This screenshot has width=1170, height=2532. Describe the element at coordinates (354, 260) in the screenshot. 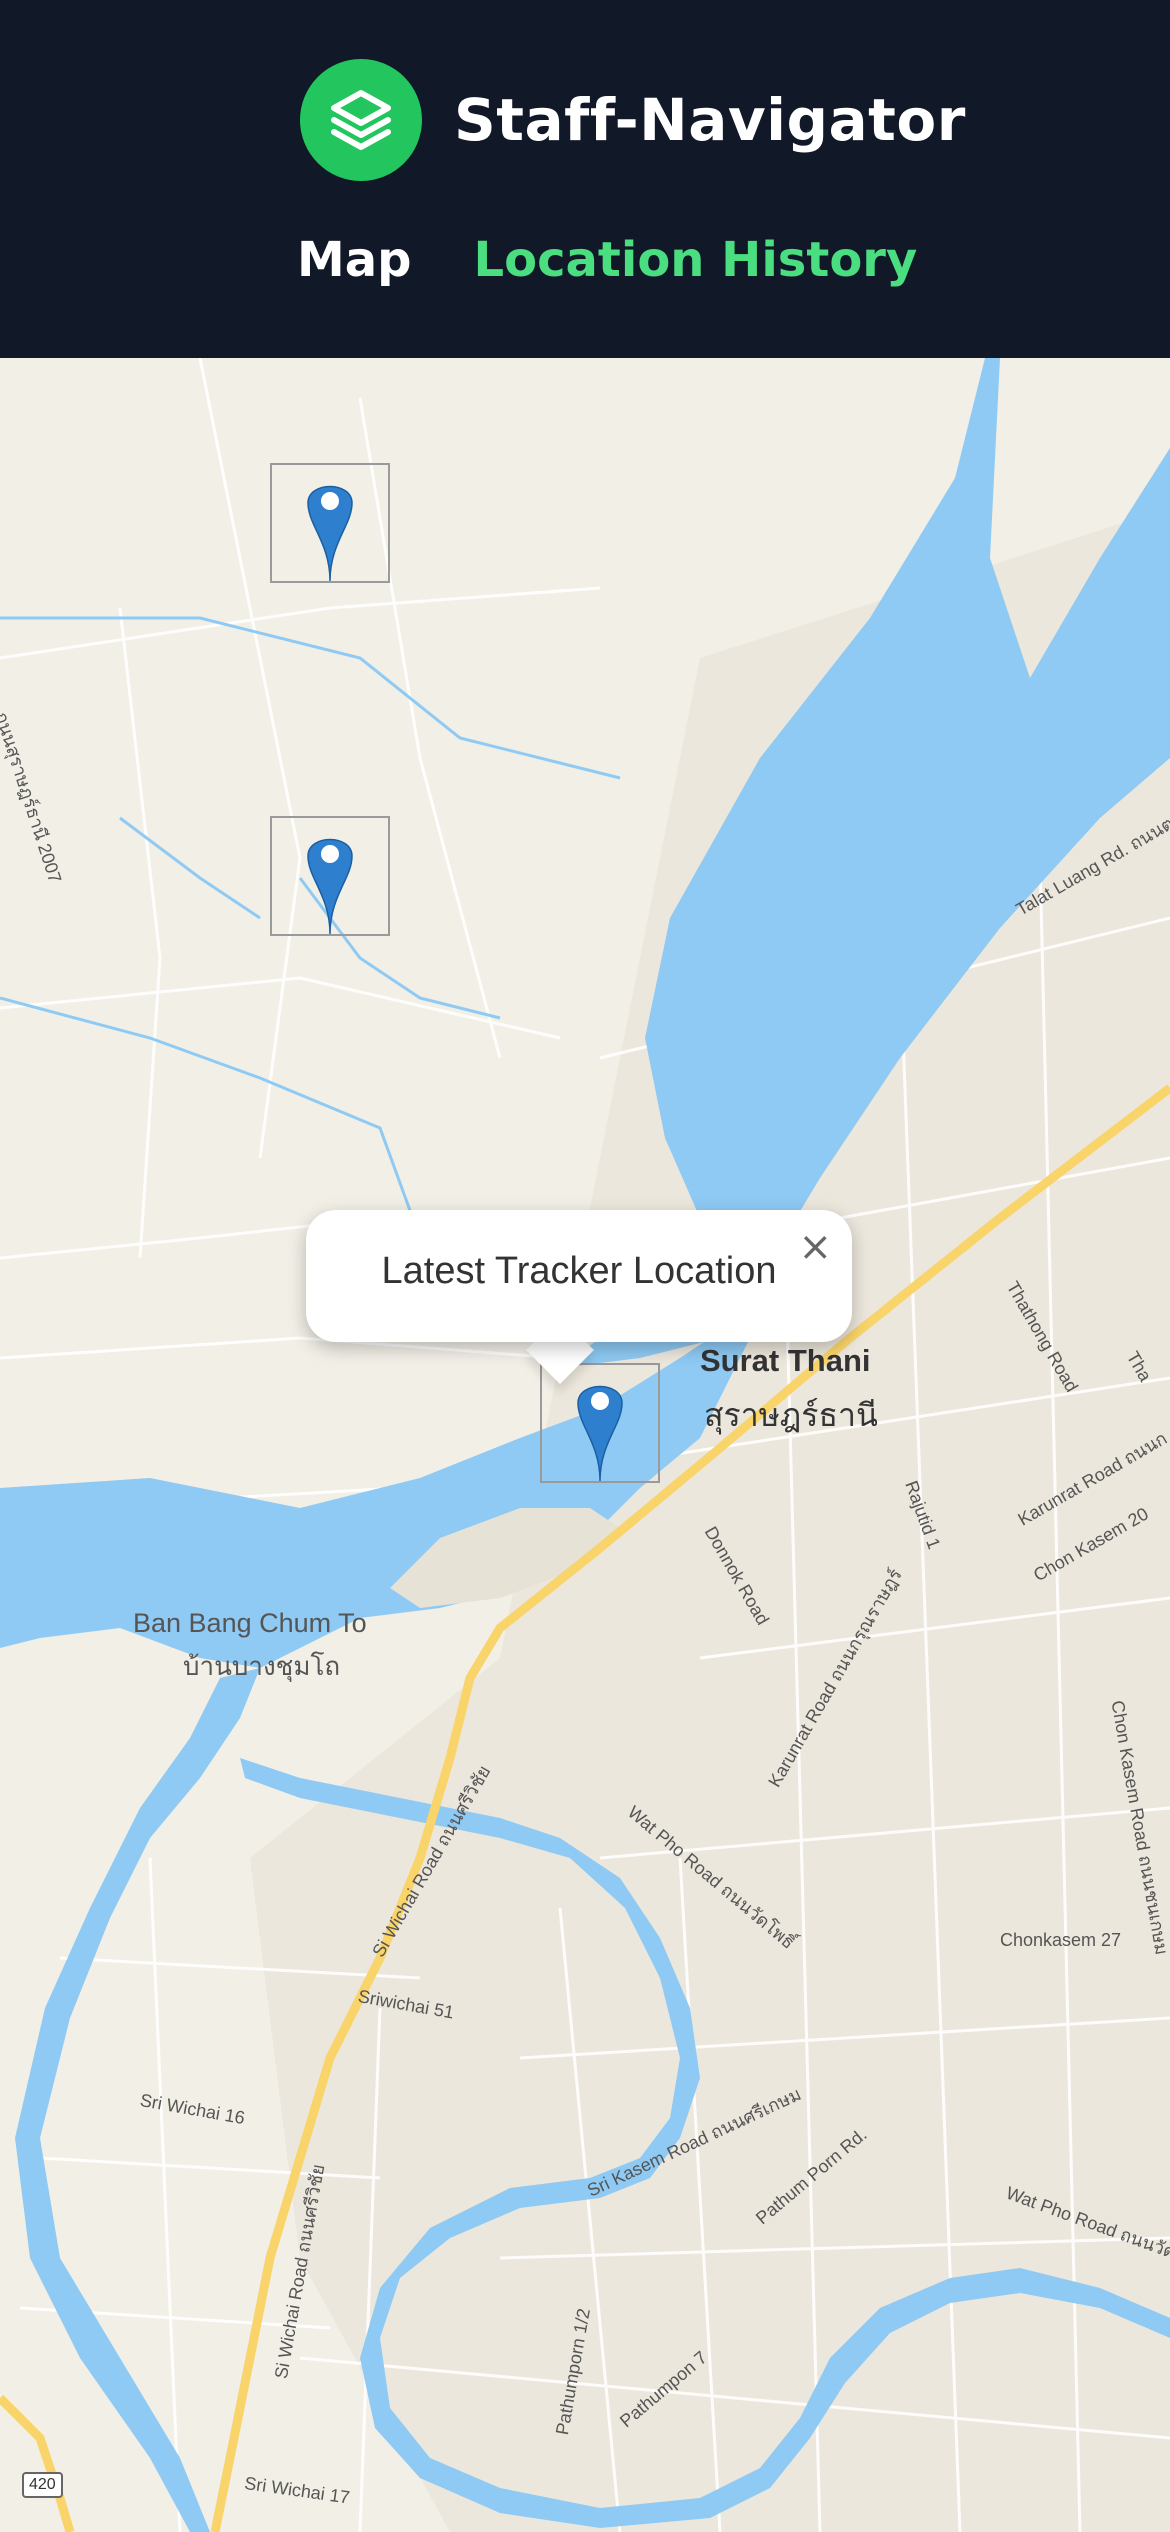

I see `nav-map-link: Map` at that location.